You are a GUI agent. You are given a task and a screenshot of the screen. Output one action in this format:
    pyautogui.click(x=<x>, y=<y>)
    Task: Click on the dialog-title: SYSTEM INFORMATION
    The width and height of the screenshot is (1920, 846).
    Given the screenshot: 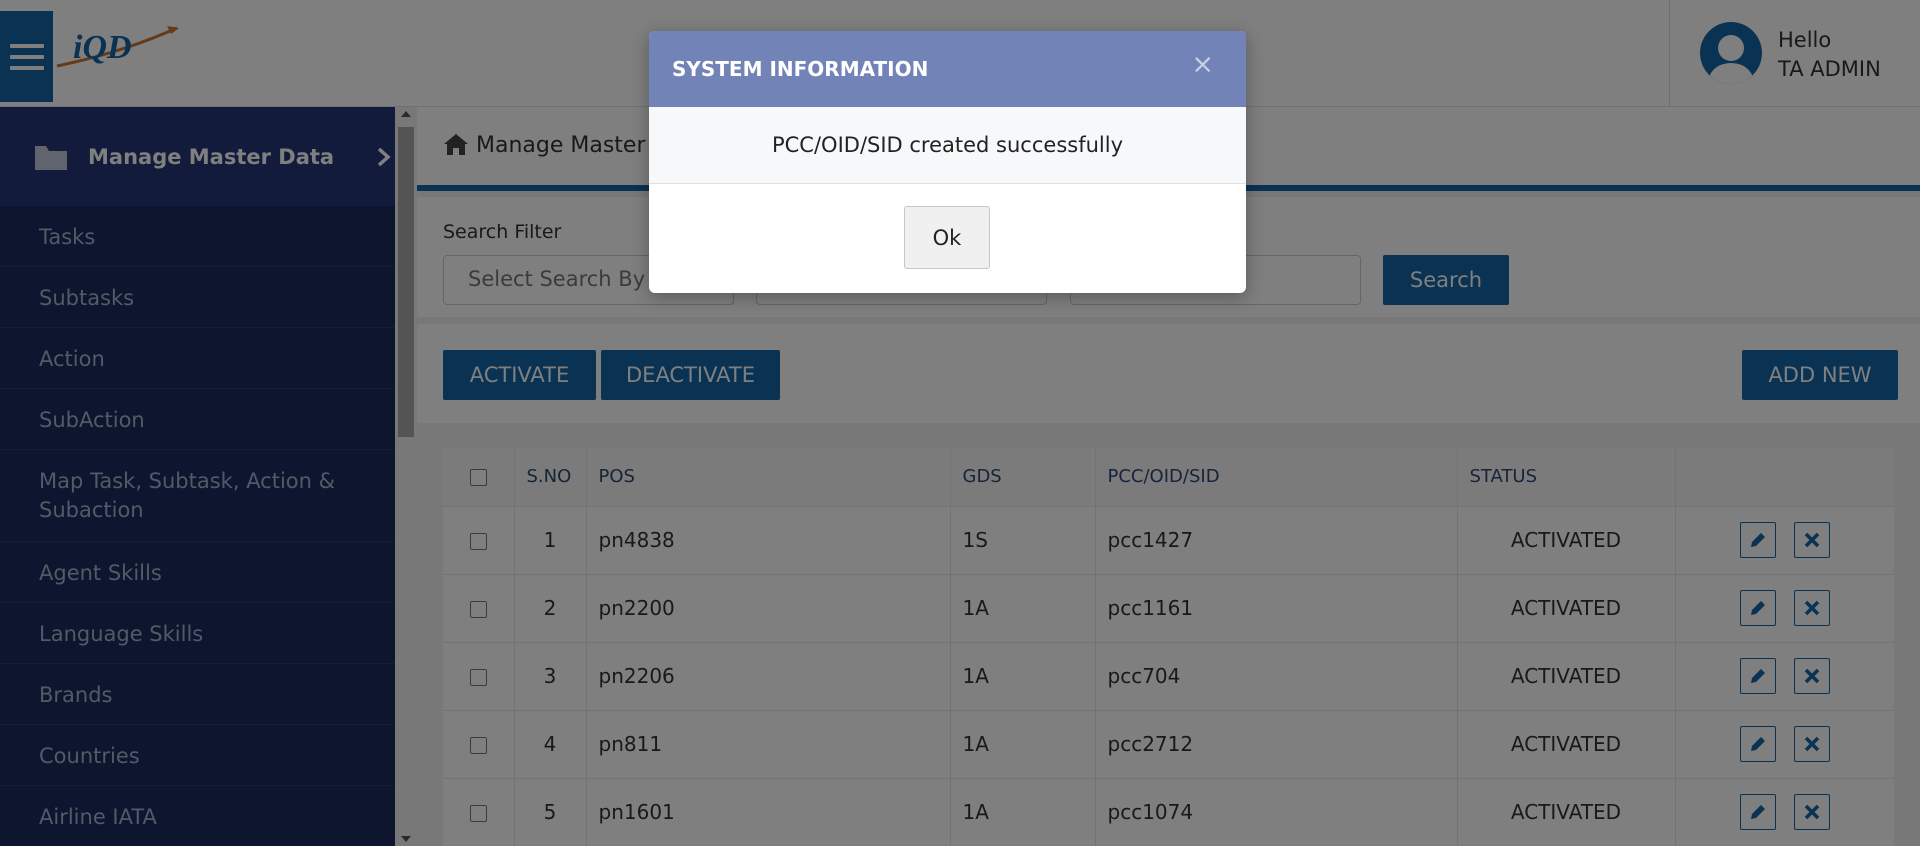 What is the action you would take?
    pyautogui.click(x=800, y=69)
    